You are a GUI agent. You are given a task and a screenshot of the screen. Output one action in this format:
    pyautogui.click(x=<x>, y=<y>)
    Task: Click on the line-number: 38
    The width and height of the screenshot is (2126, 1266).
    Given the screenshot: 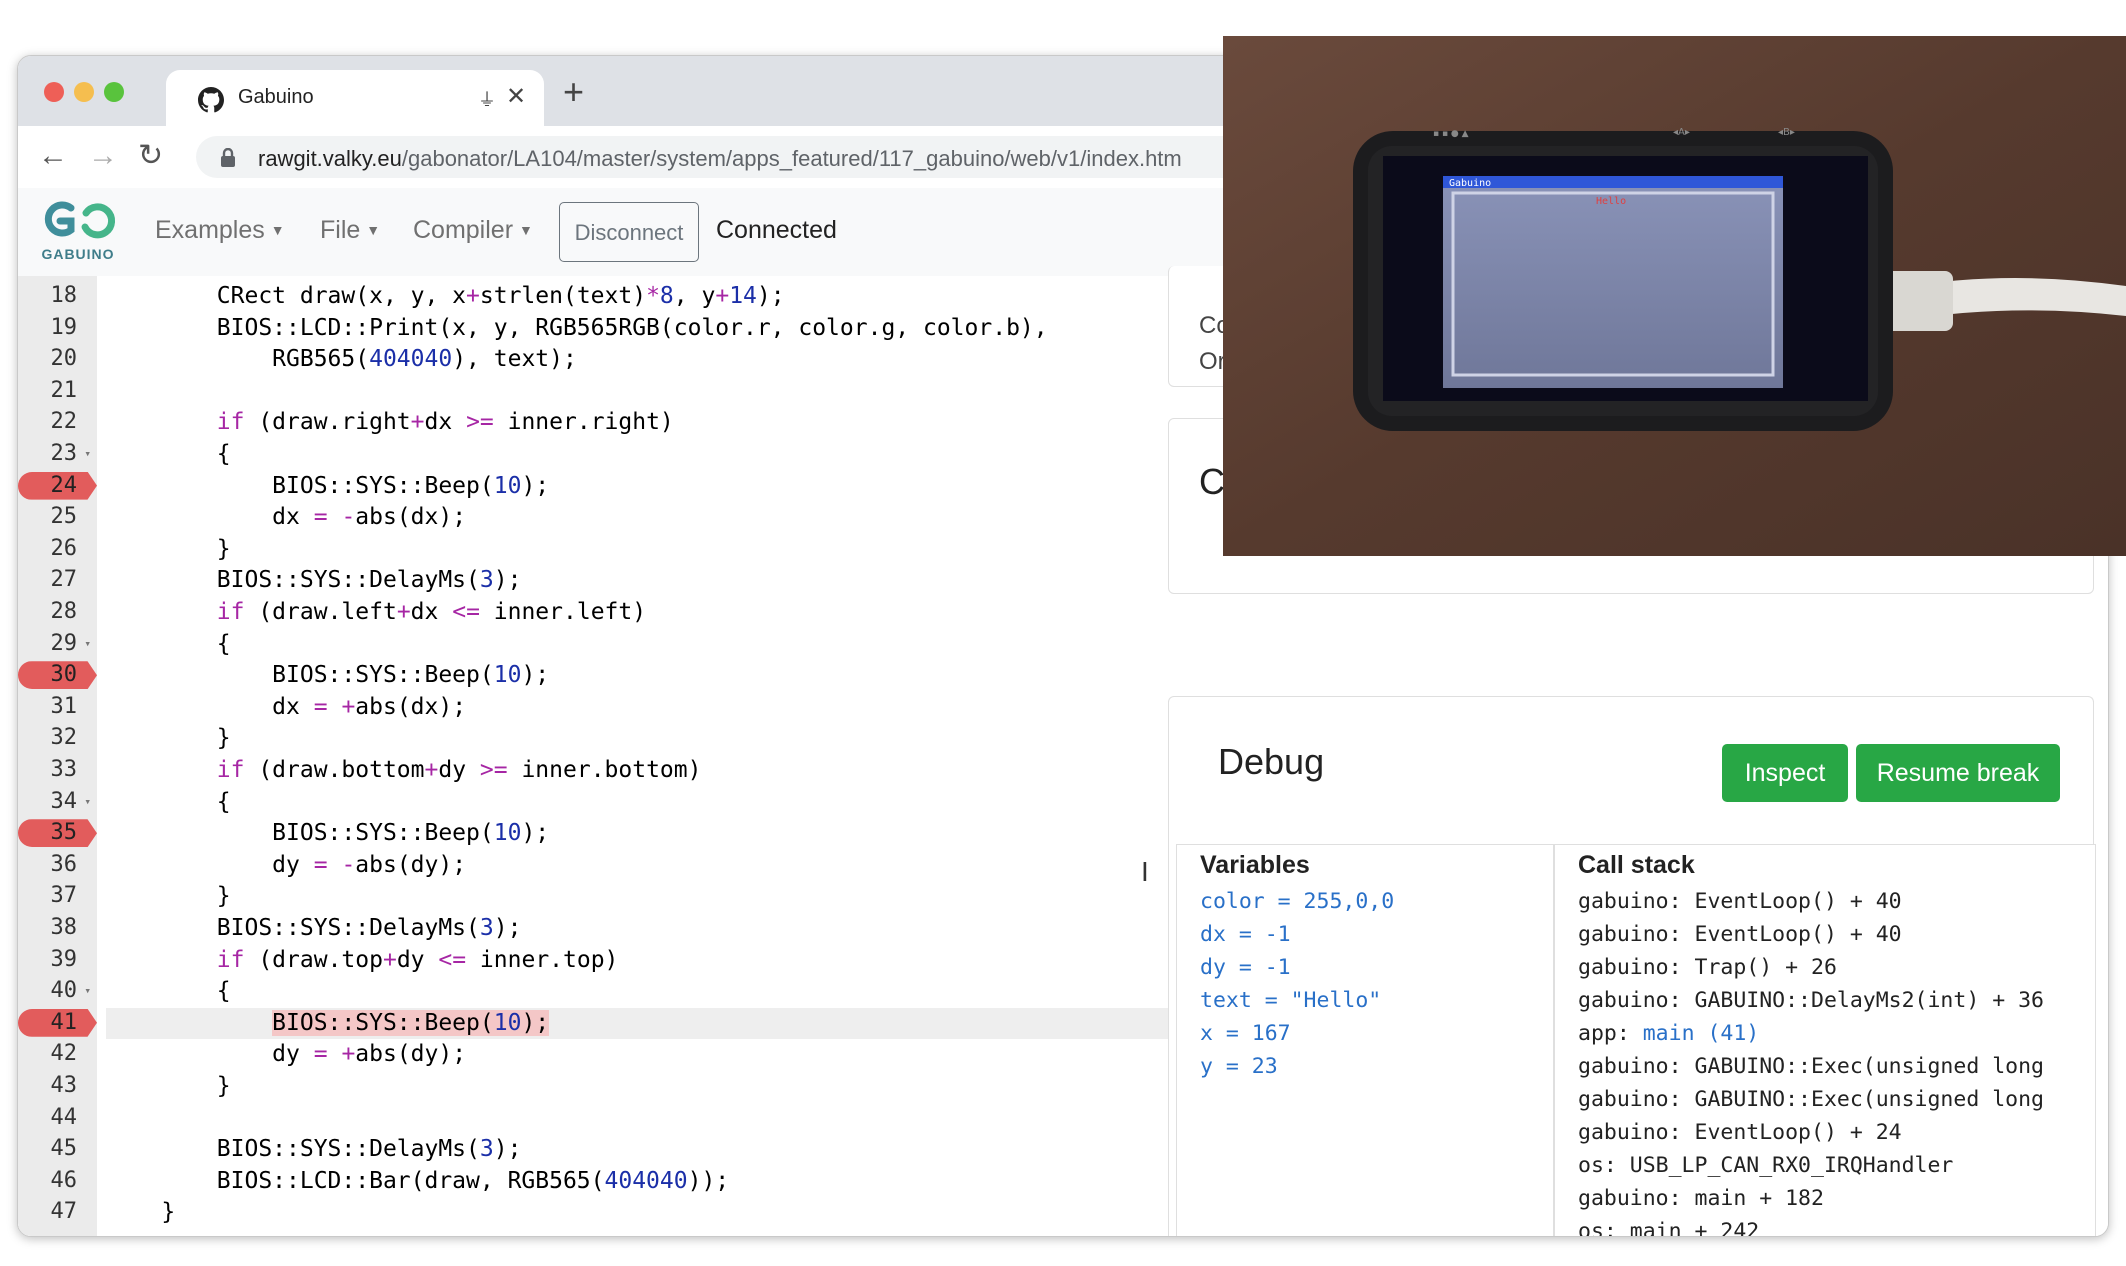 What is the action you would take?
    pyautogui.click(x=57, y=928)
    